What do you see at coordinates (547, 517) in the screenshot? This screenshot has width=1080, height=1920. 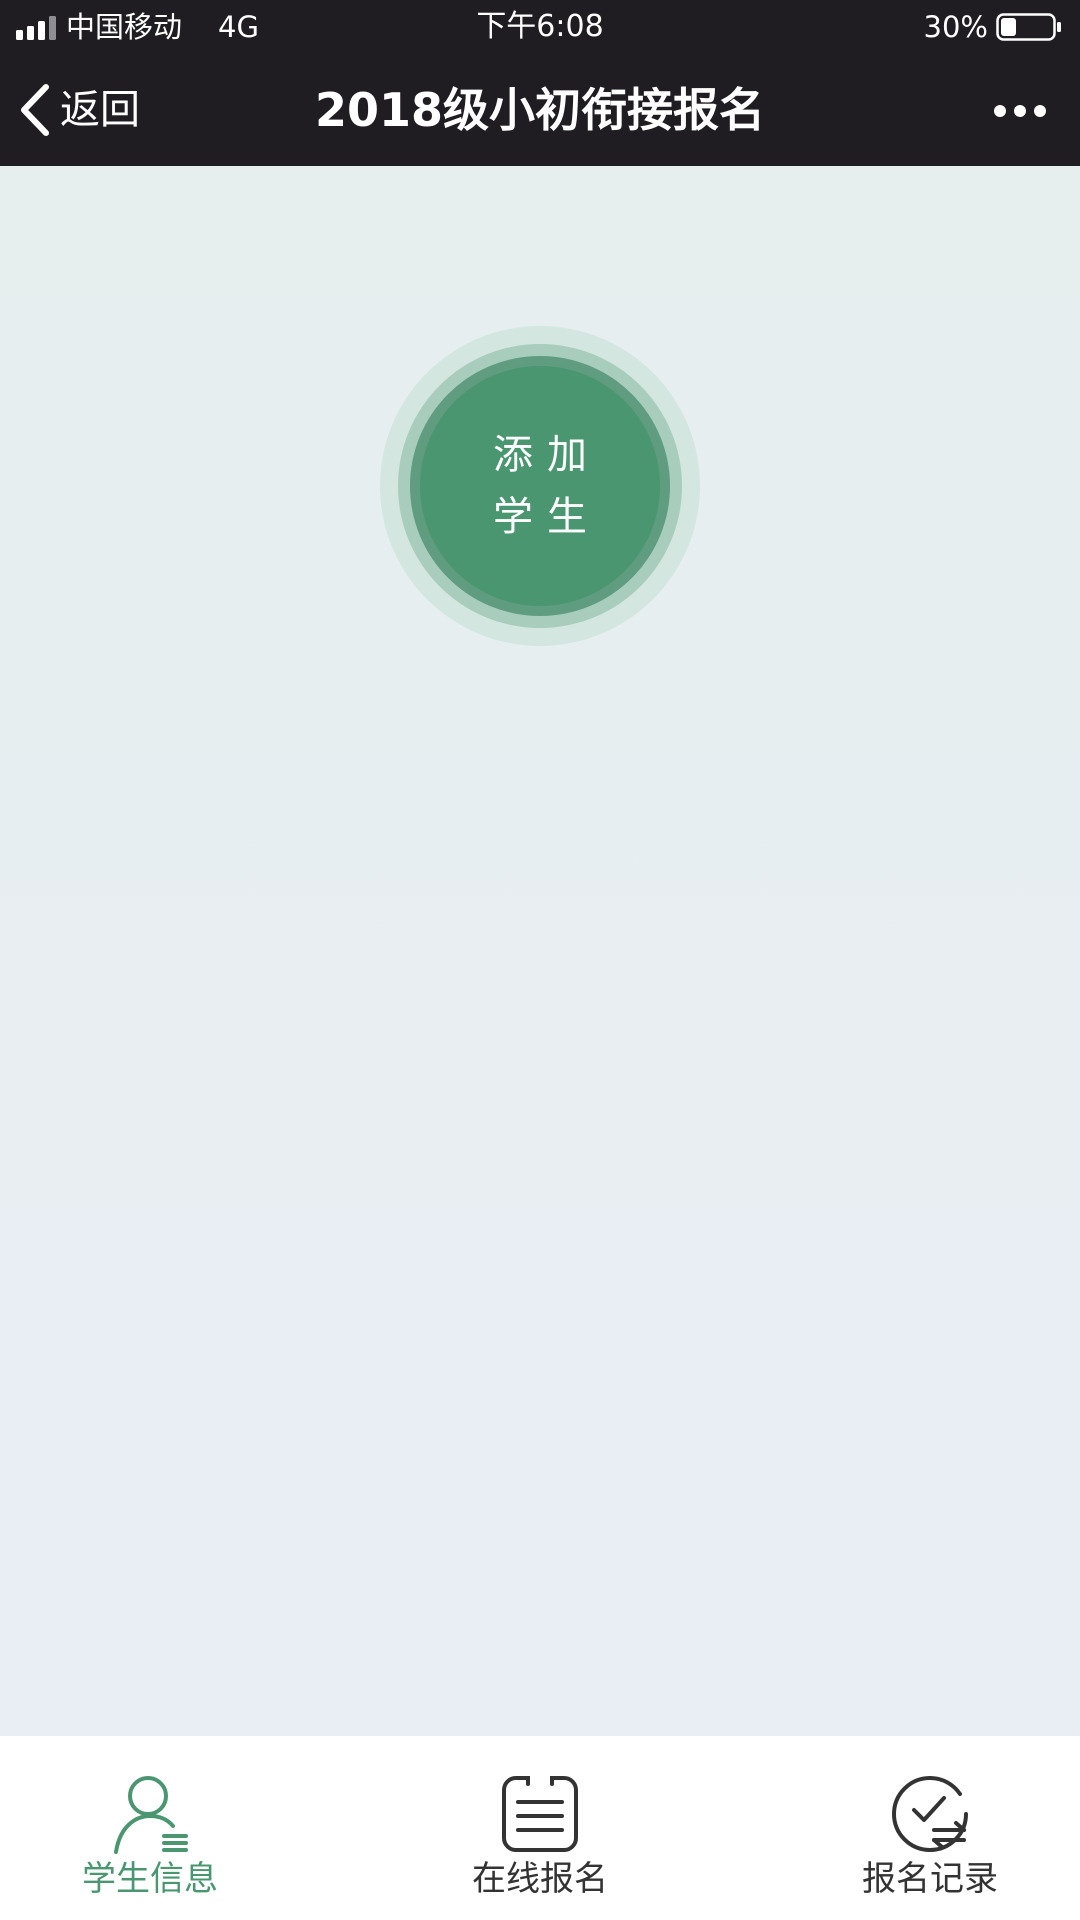 I see `add-student-label-line2: 学生` at bounding box center [547, 517].